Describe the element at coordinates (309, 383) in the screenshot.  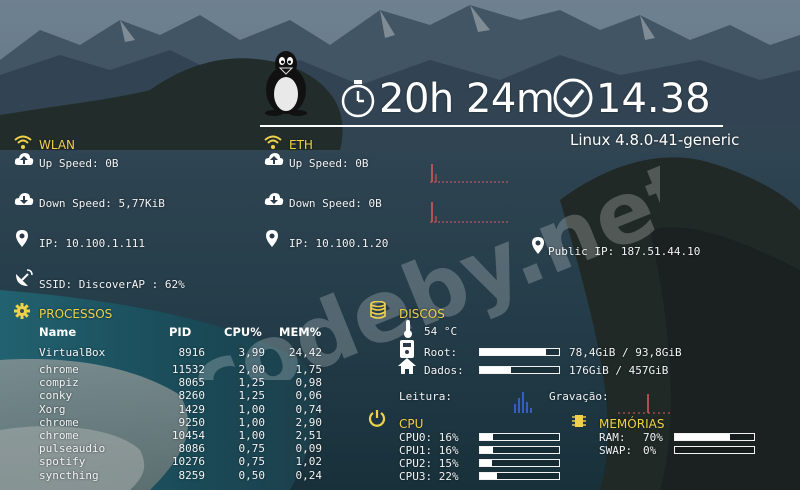
I see `process-mem: 0,98` at that location.